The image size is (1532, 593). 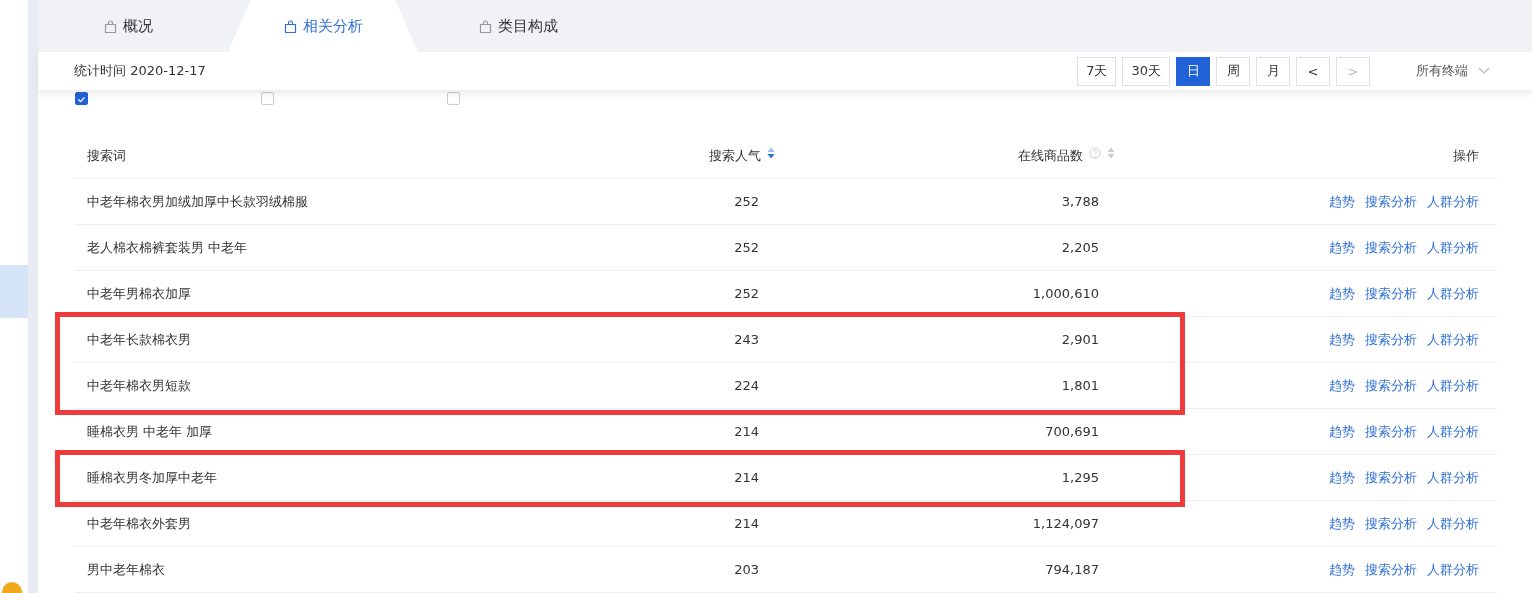 I want to click on sidebar-selection, so click(x=14, y=291).